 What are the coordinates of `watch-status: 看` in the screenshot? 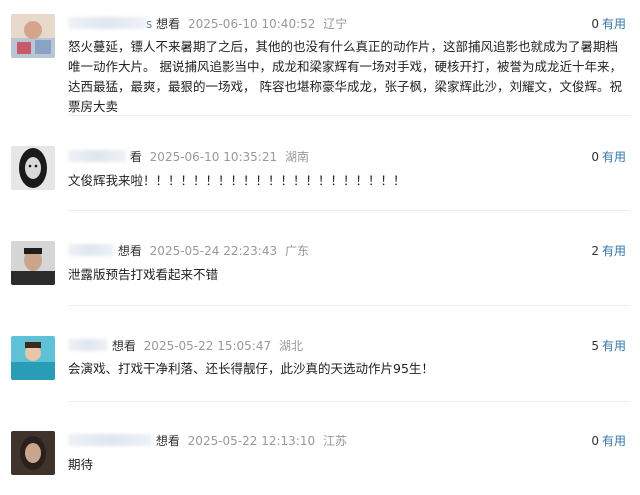 It's located at (135, 157).